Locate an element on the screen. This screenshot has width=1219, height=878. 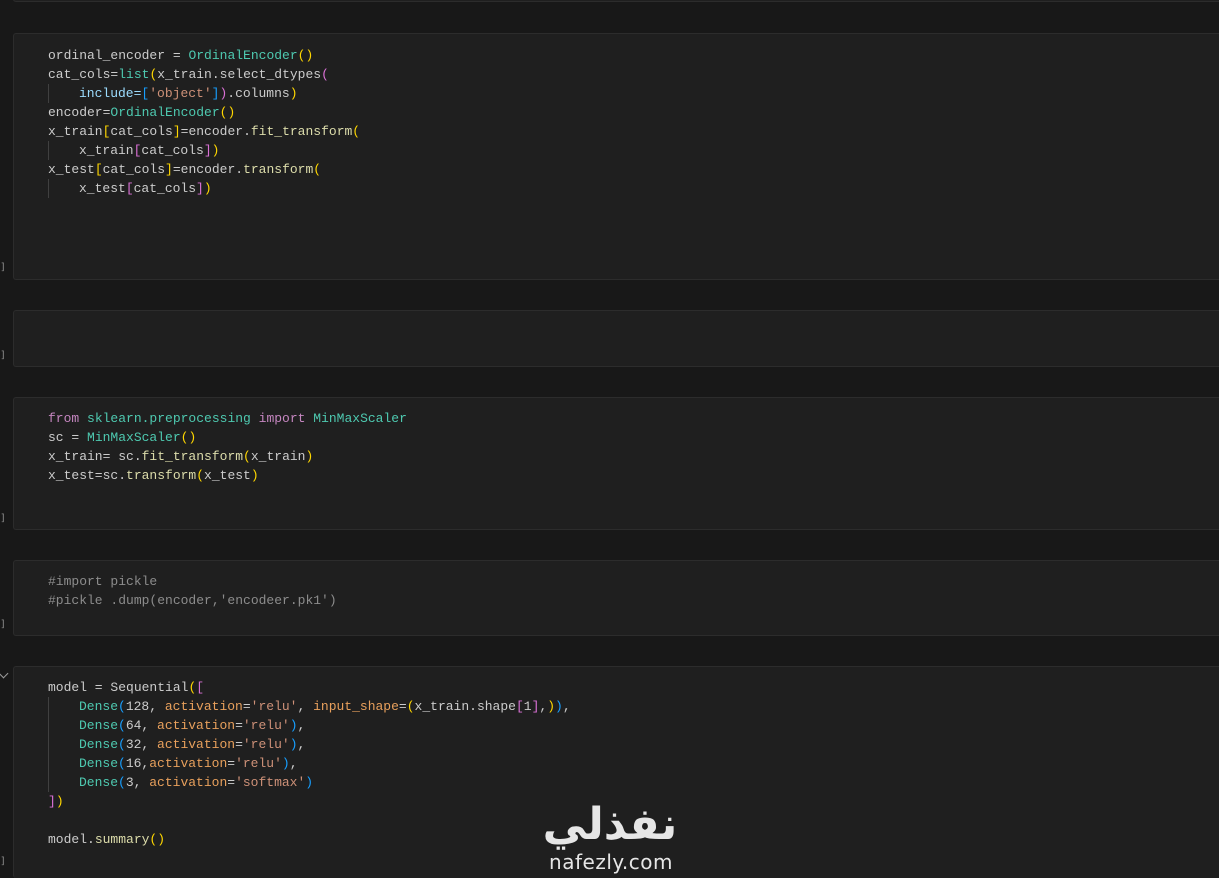
code-token: x_train= sc. is located at coordinates (95, 456).